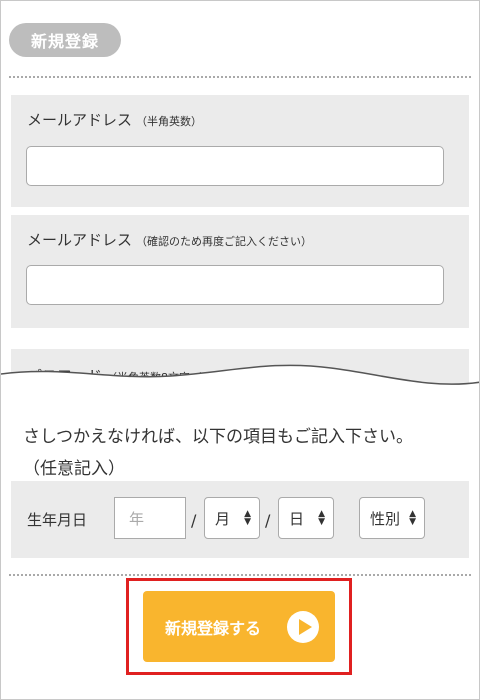 Image resolution: width=480 pixels, height=700 pixels. Describe the element at coordinates (218, 437) in the screenshot. I see `optional-notice-line1: さしつかえなければ、以下の項目もご記入下さい。` at that location.